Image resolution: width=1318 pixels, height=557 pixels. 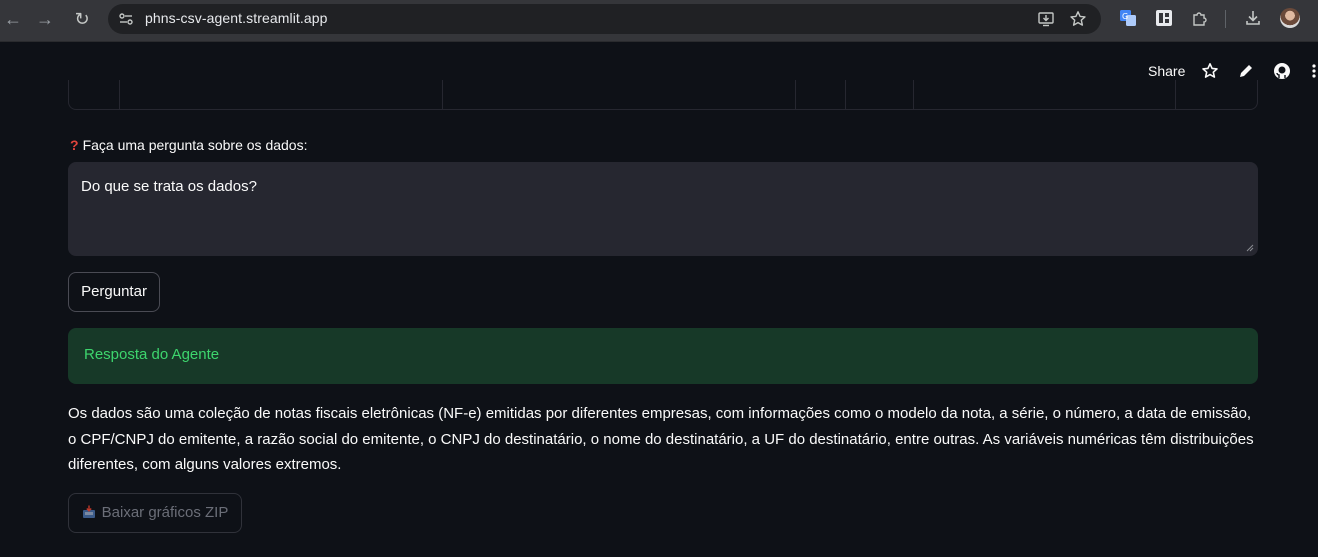 I want to click on downloads-icon, so click(x=1253, y=18).